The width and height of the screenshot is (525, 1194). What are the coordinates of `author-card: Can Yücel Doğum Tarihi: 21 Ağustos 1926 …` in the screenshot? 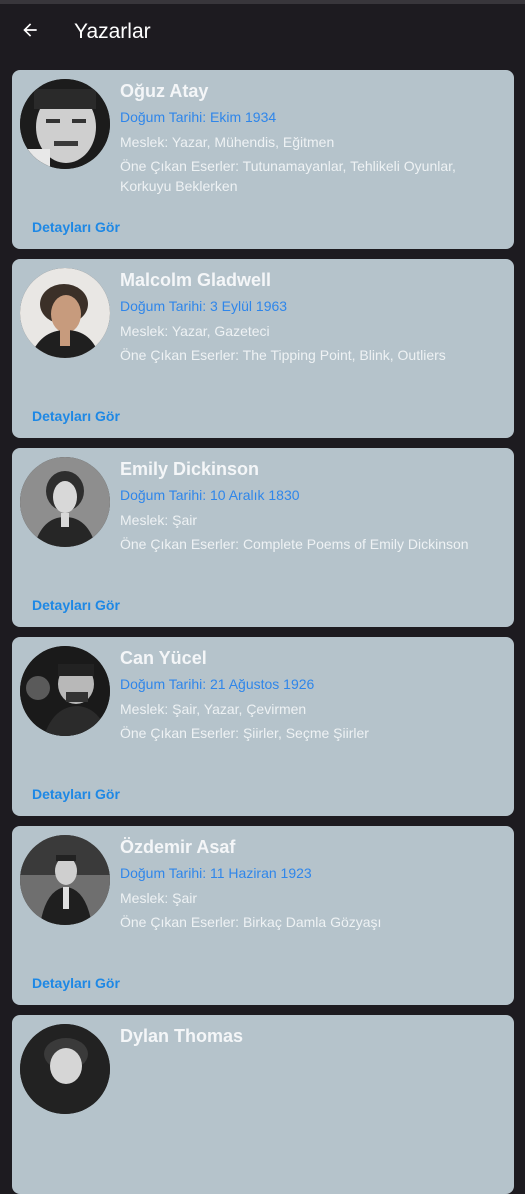 It's located at (263, 726).